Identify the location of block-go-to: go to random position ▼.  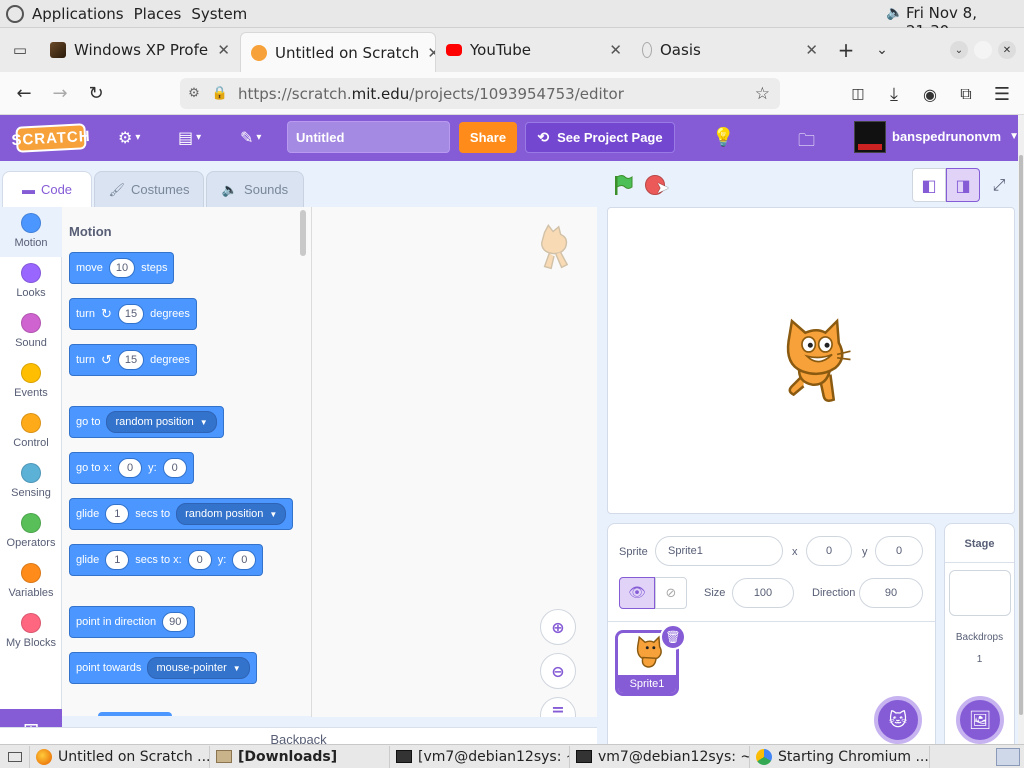
(146, 422).